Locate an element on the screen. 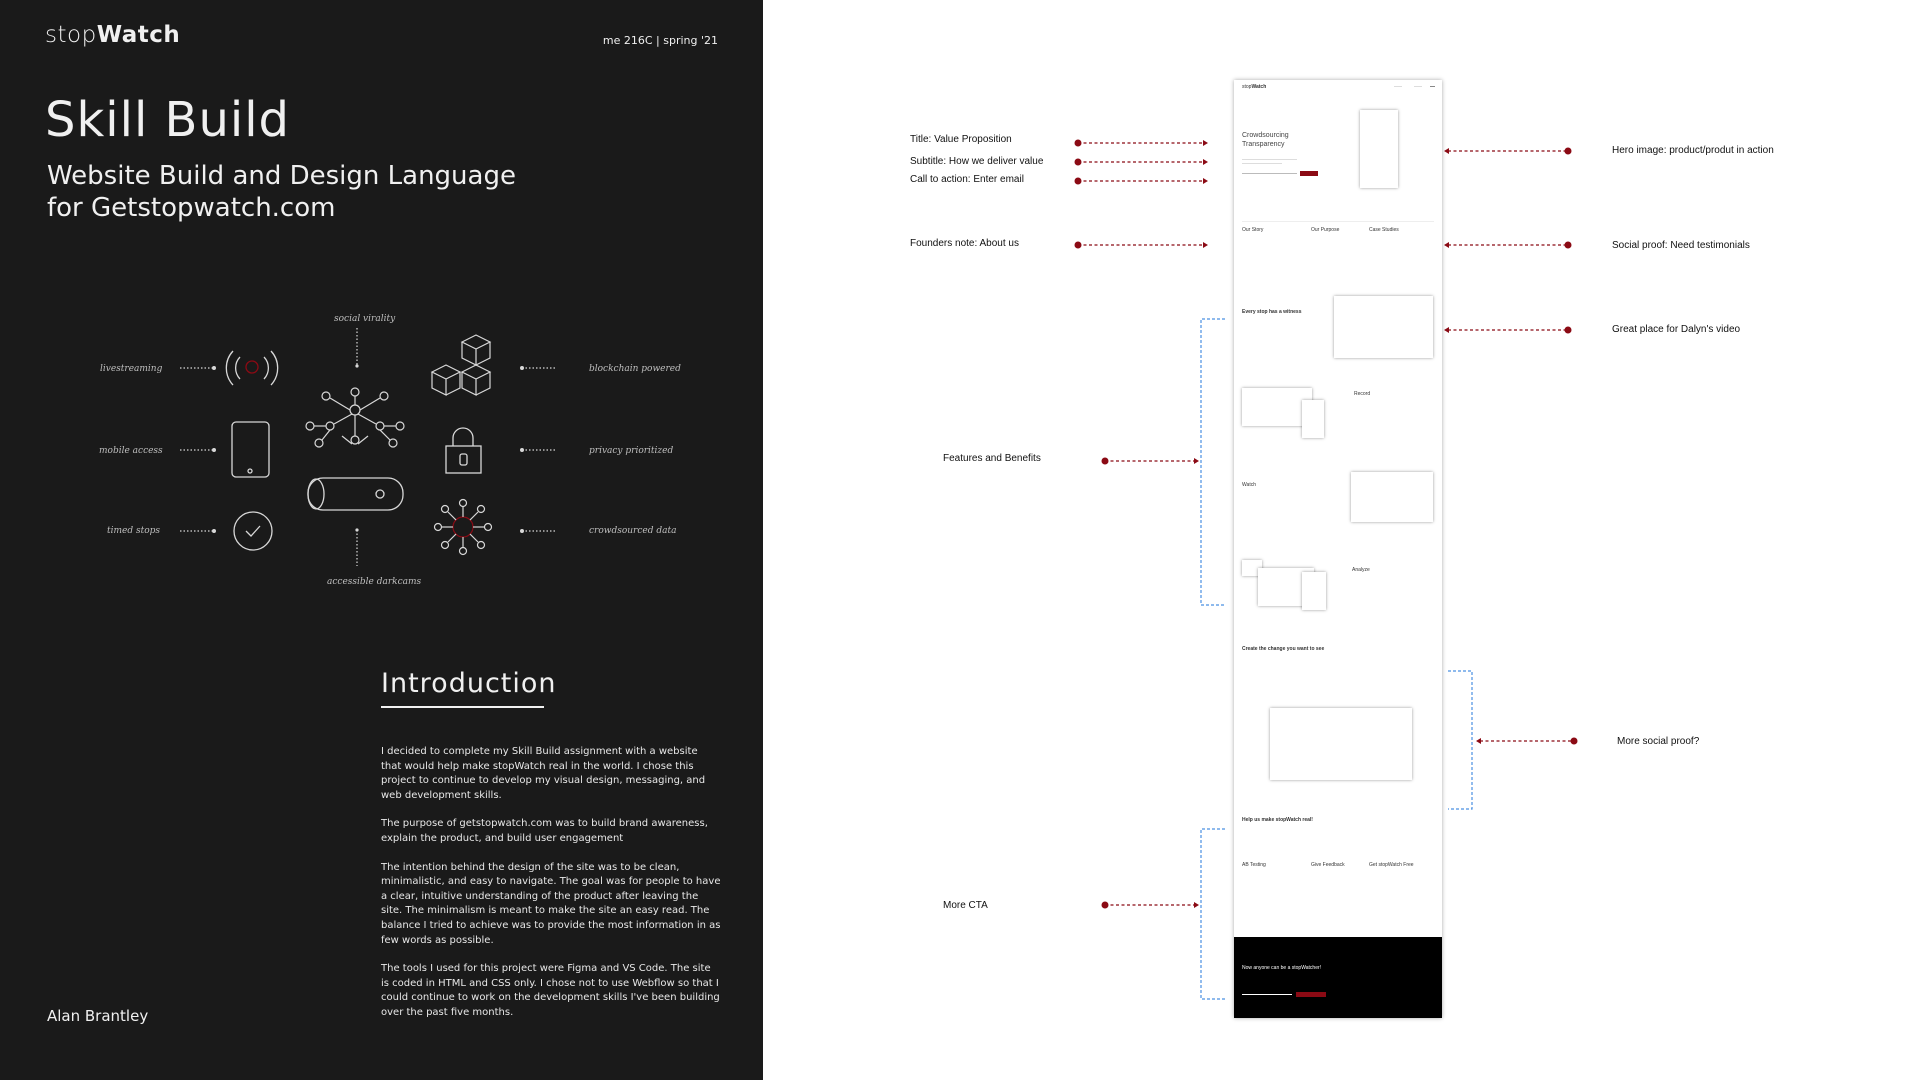 The height and width of the screenshot is (1080, 1920). wf-hero-phone is located at coordinates (1379, 149).